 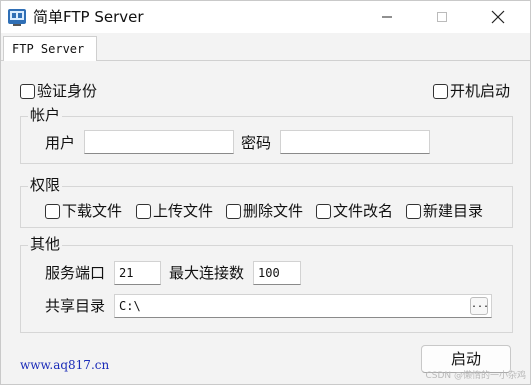 What do you see at coordinates (88, 17) in the screenshot?
I see `window-title: 简单FTP Server` at bounding box center [88, 17].